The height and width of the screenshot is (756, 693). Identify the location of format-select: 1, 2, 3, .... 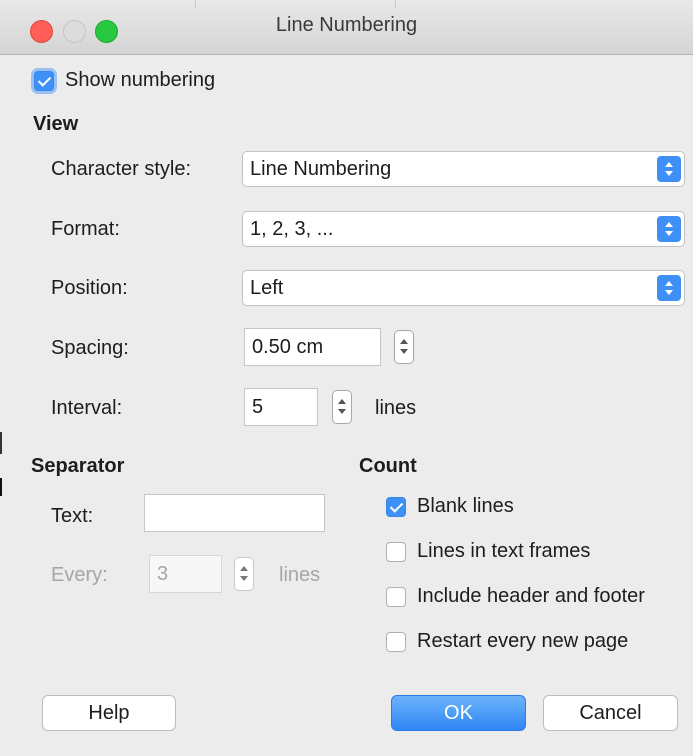
(463, 229).